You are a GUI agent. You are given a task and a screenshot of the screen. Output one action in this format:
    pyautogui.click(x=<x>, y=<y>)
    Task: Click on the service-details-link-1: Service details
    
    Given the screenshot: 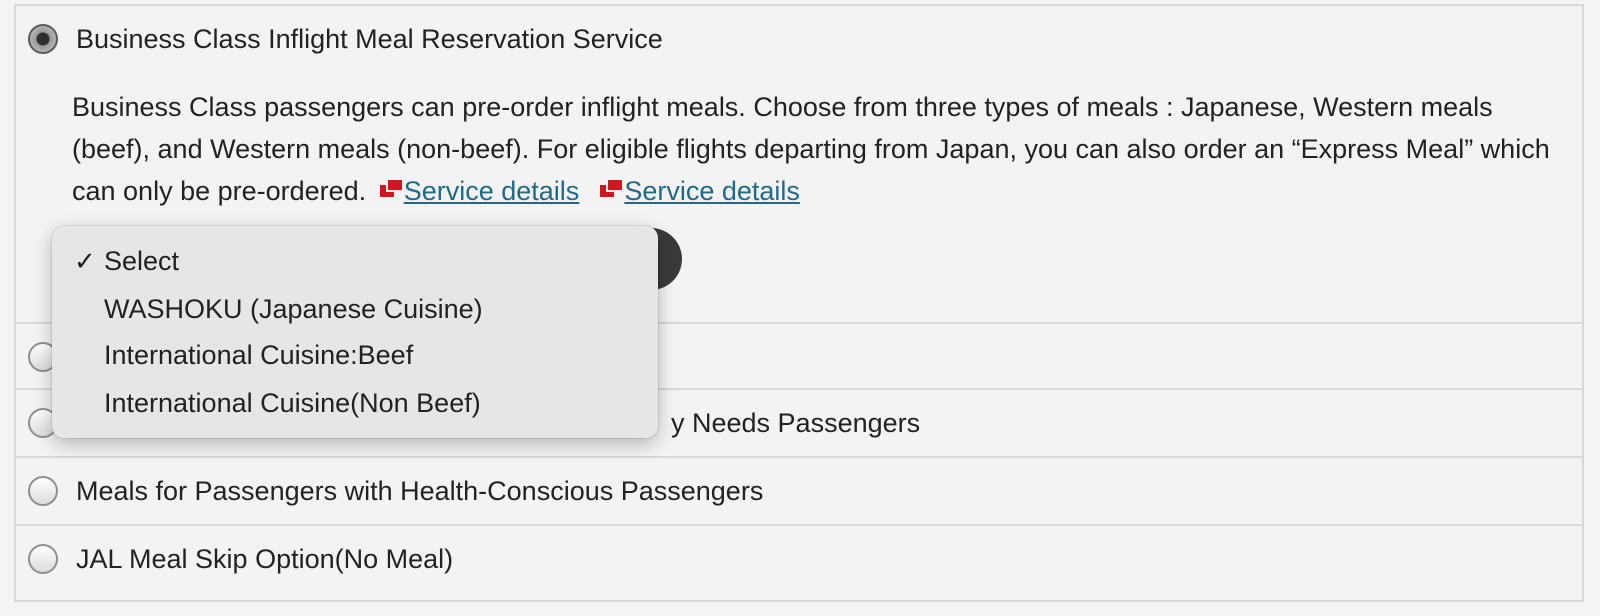 What is the action you would take?
    pyautogui.click(x=492, y=191)
    